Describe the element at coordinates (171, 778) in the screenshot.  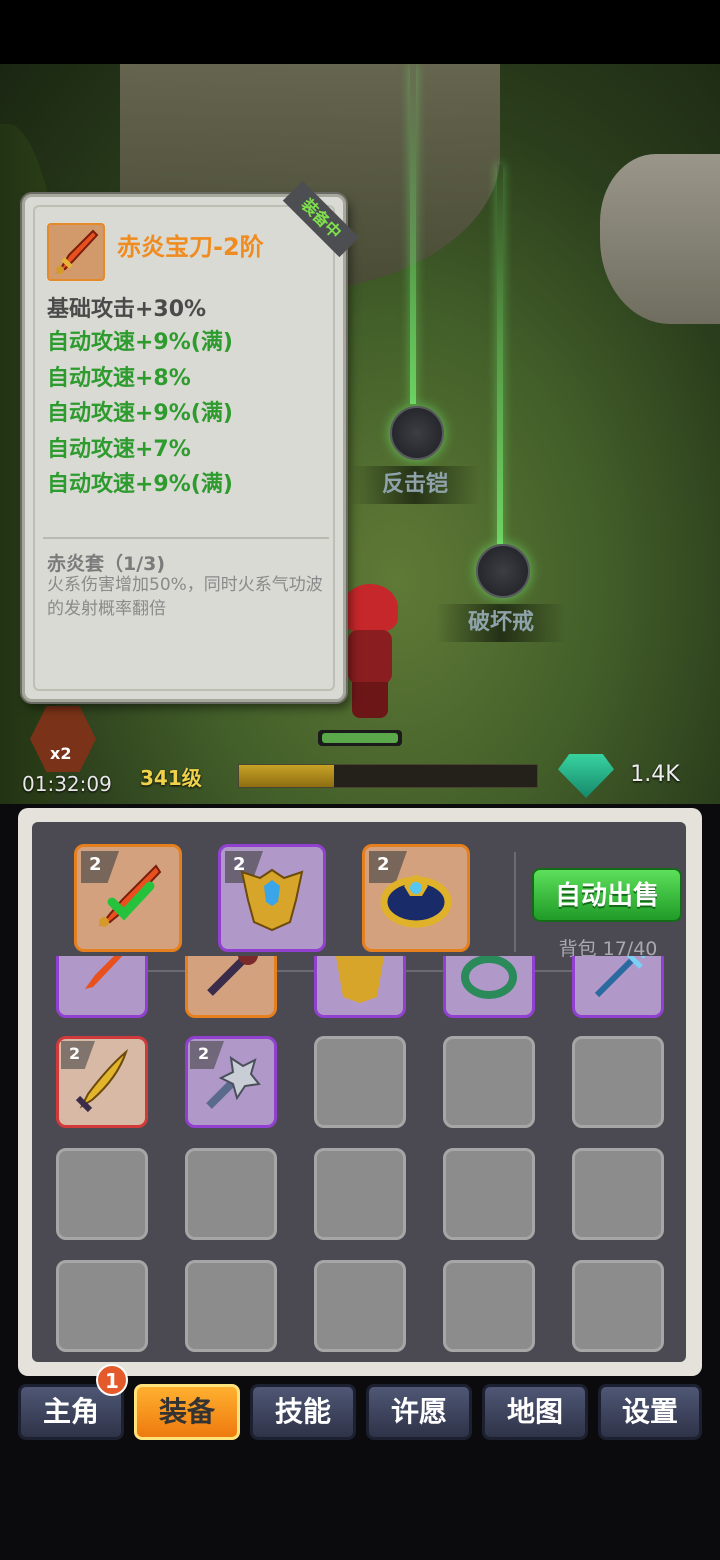
I see `player-level: 341级` at that location.